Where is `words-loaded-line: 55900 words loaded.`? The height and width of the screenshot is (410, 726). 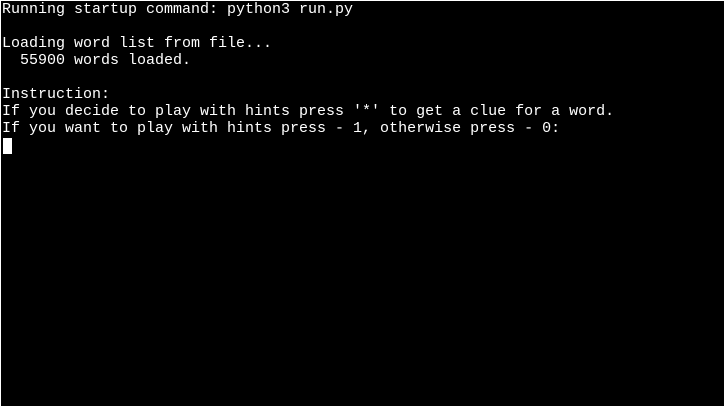
words-loaded-line: 55900 words loaded. is located at coordinates (97, 60).